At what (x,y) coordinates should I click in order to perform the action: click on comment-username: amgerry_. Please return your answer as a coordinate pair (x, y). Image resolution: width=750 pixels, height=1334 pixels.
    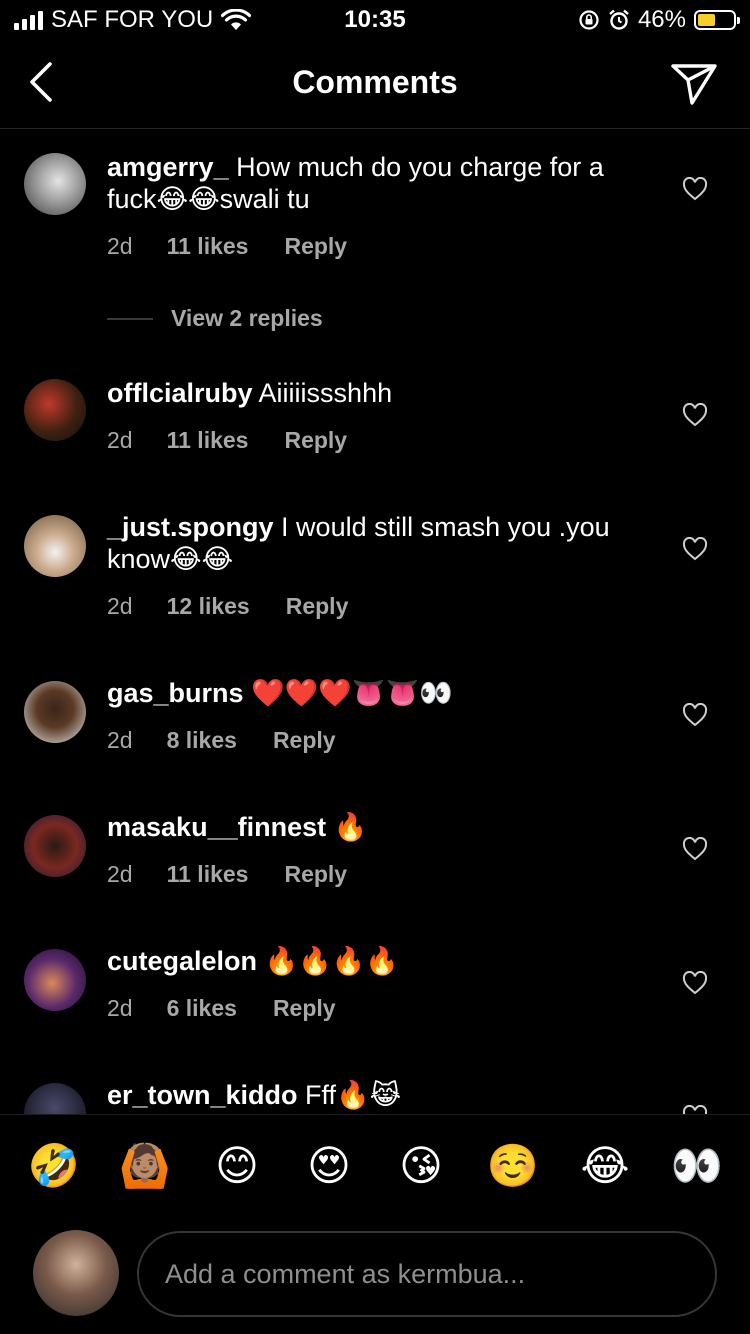
    Looking at the image, I should click on (168, 167).